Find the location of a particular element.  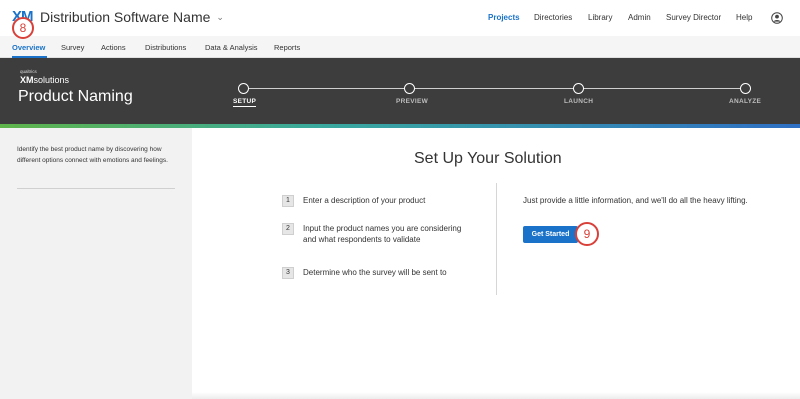

brand-qualtrics: qualtrics is located at coordinates (28, 71).